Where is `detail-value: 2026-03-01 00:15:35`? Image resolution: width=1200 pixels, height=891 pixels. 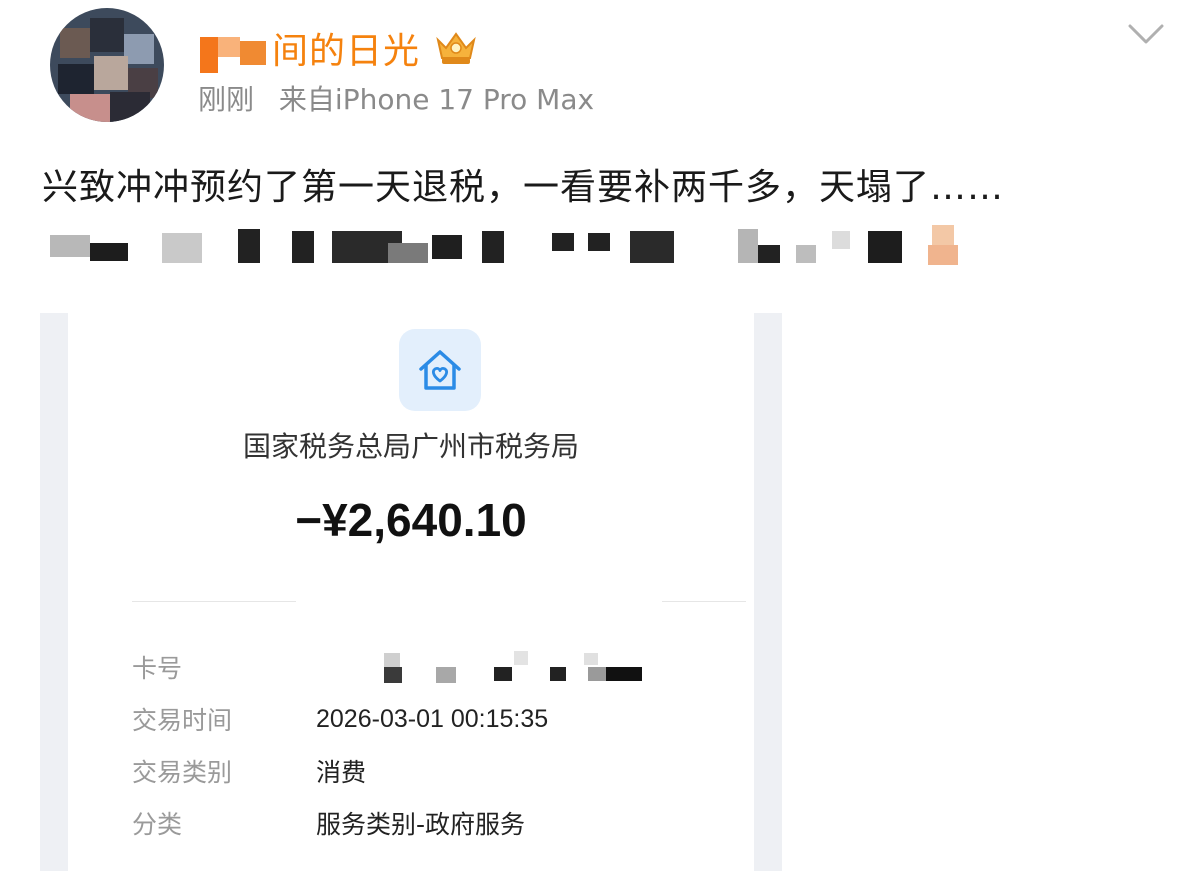
detail-value: 2026-03-01 00:15:35 is located at coordinates (432, 718).